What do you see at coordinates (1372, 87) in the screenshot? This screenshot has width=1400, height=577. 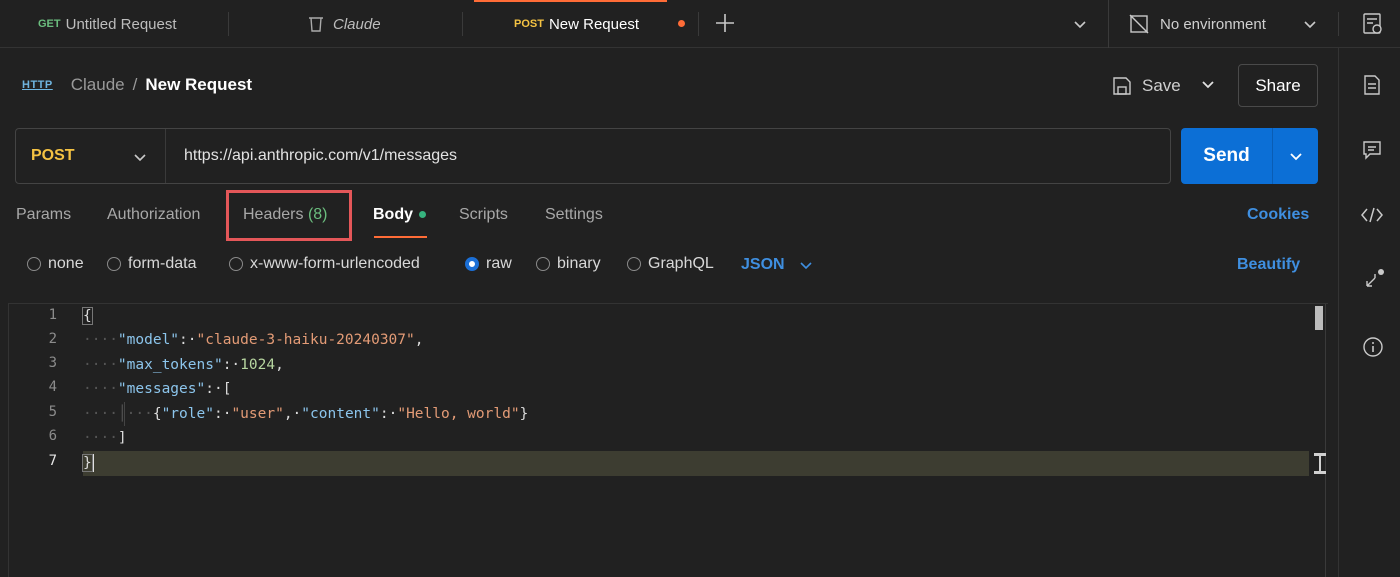 I see `documentation-icon` at bounding box center [1372, 87].